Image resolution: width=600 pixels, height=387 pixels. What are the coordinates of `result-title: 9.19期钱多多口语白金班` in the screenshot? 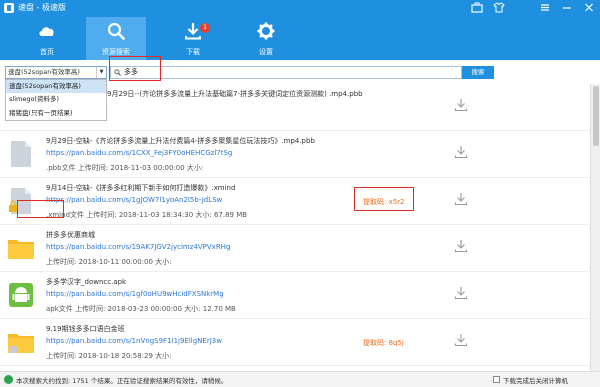 It's located at (85, 329).